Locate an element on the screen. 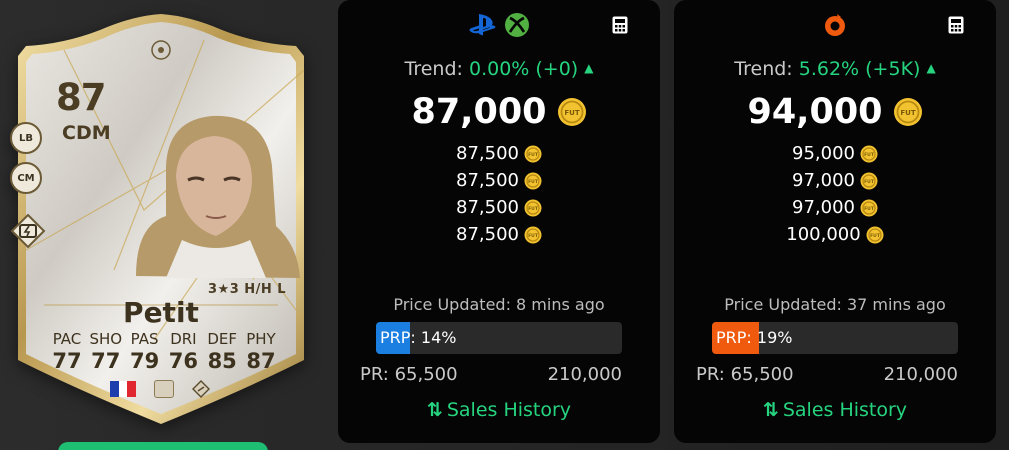 The width and height of the screenshot is (1009, 450). stat-label: PAS is located at coordinates (144, 339).